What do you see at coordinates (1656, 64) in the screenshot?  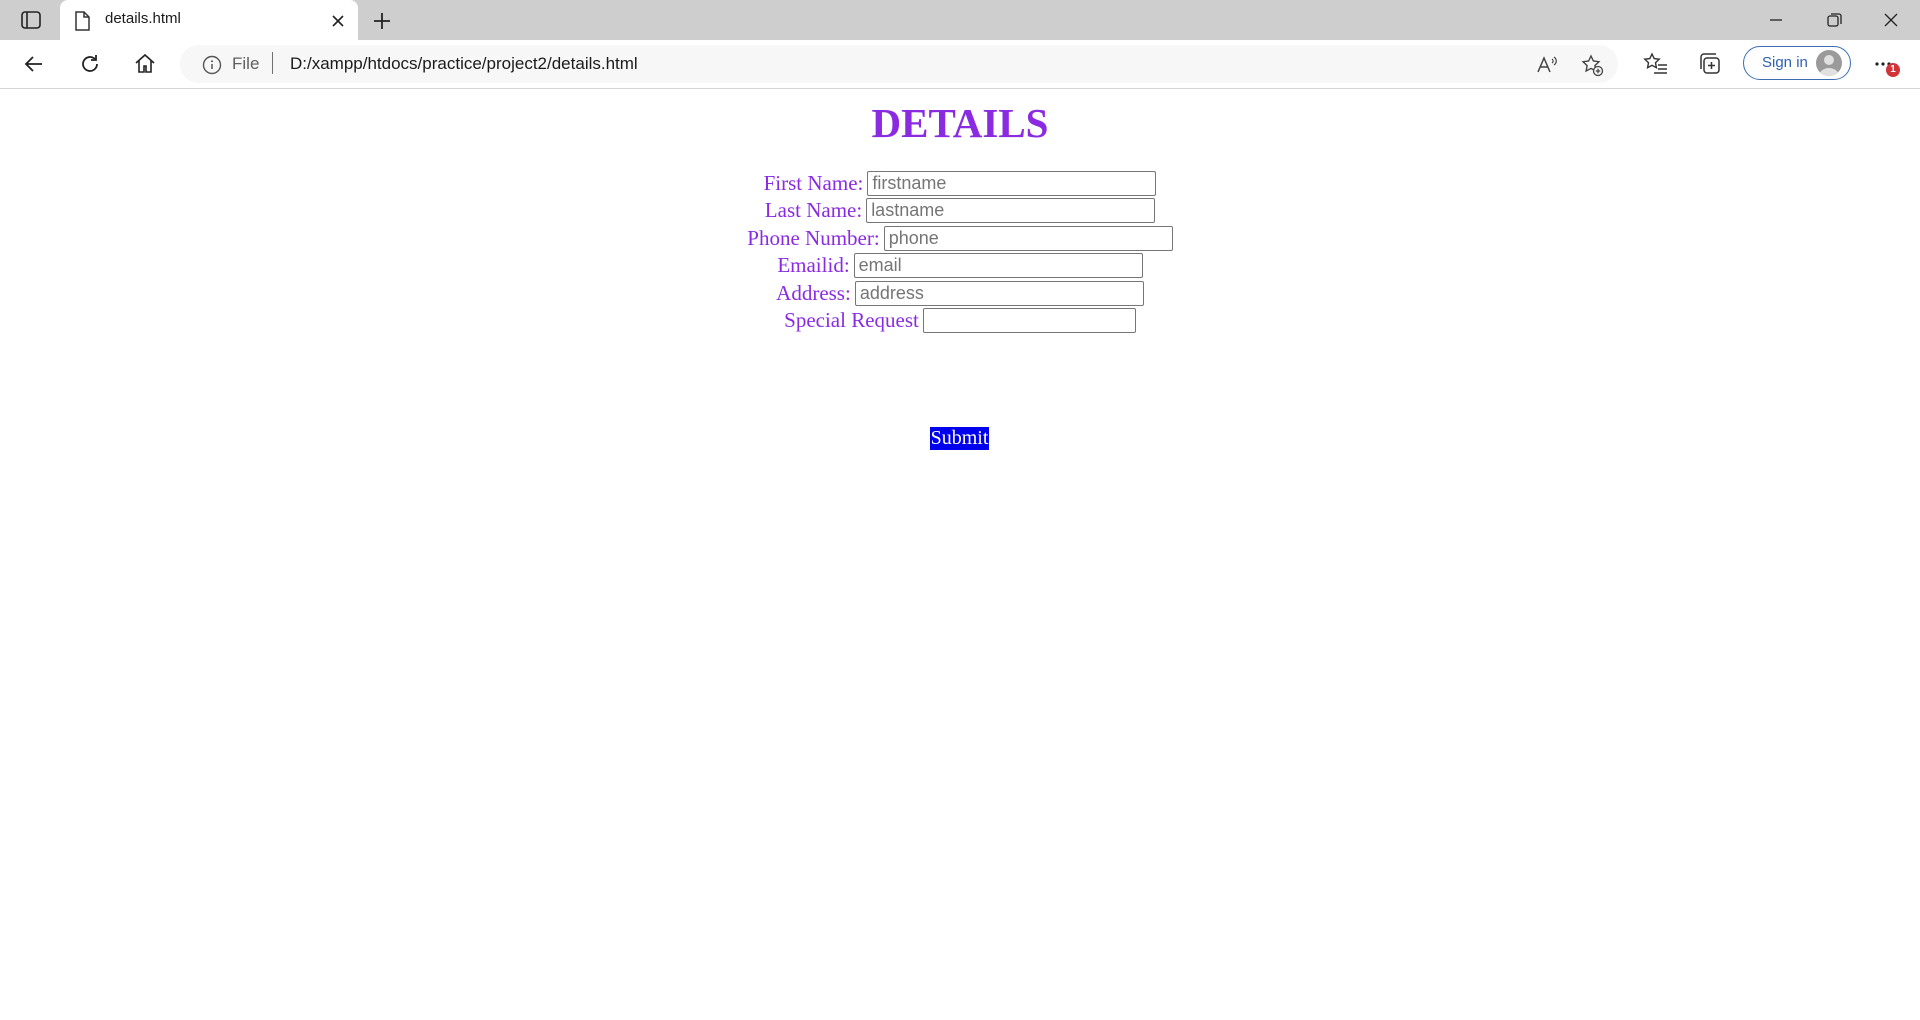 I see `favorites-icon` at bounding box center [1656, 64].